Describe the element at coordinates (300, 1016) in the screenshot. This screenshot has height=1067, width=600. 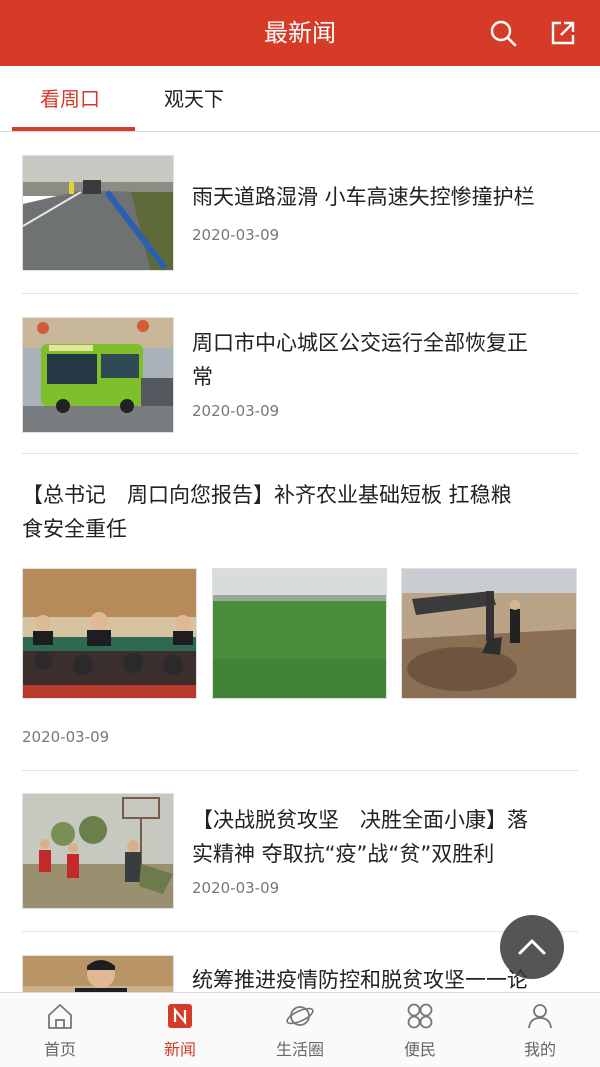
I see `planet-icon` at that location.